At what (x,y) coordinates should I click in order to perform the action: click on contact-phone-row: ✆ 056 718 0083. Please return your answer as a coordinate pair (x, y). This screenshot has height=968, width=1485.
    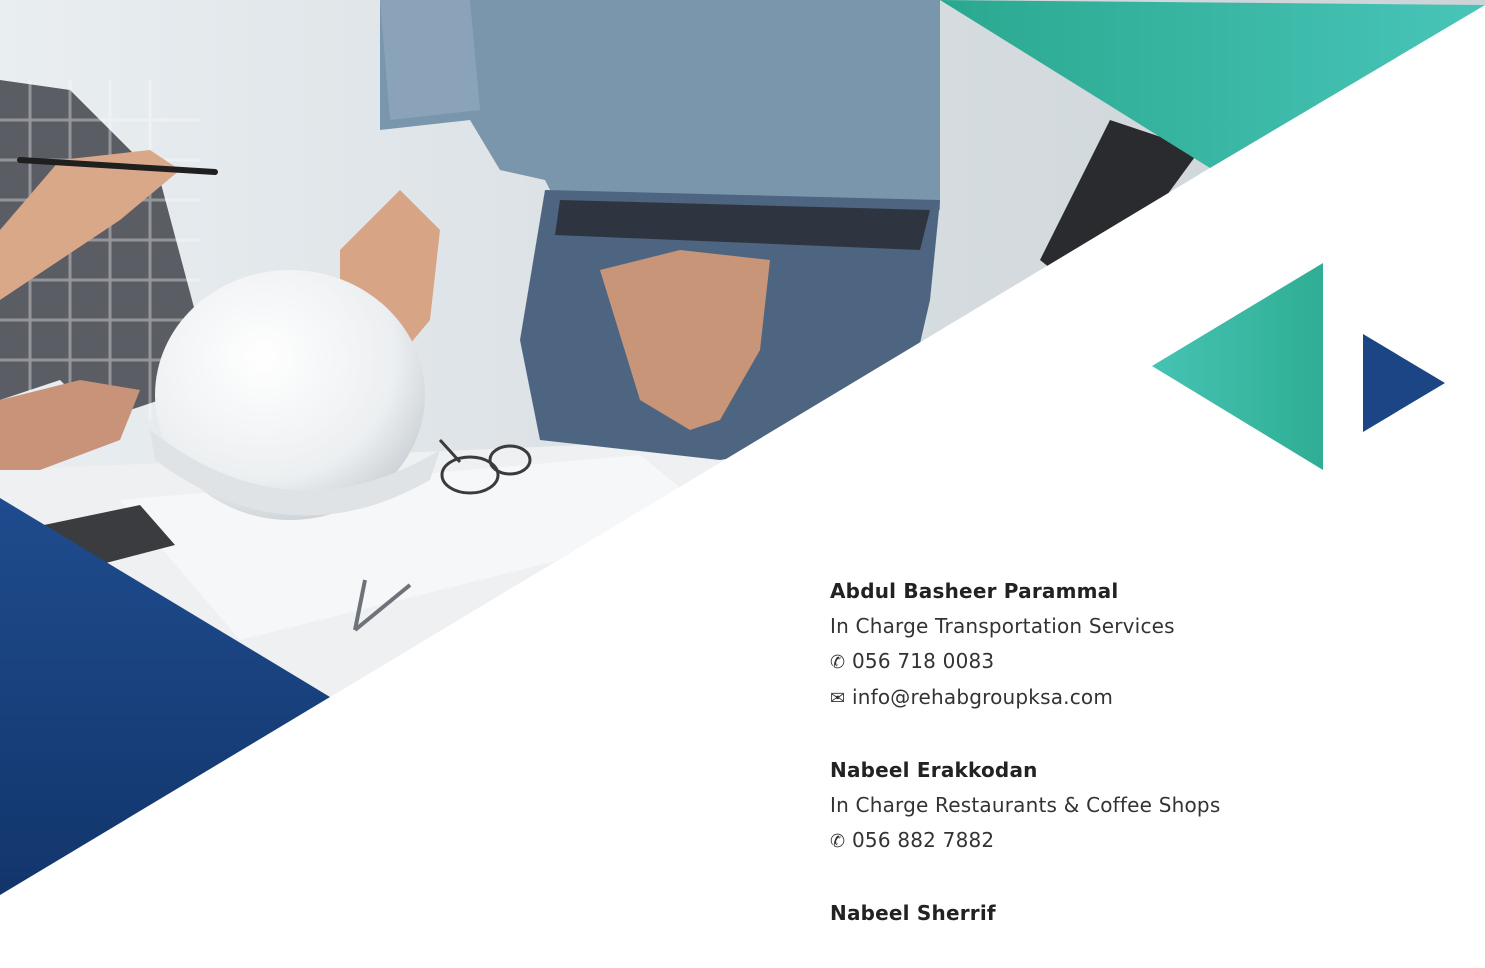
    Looking at the image, I should click on (1130, 662).